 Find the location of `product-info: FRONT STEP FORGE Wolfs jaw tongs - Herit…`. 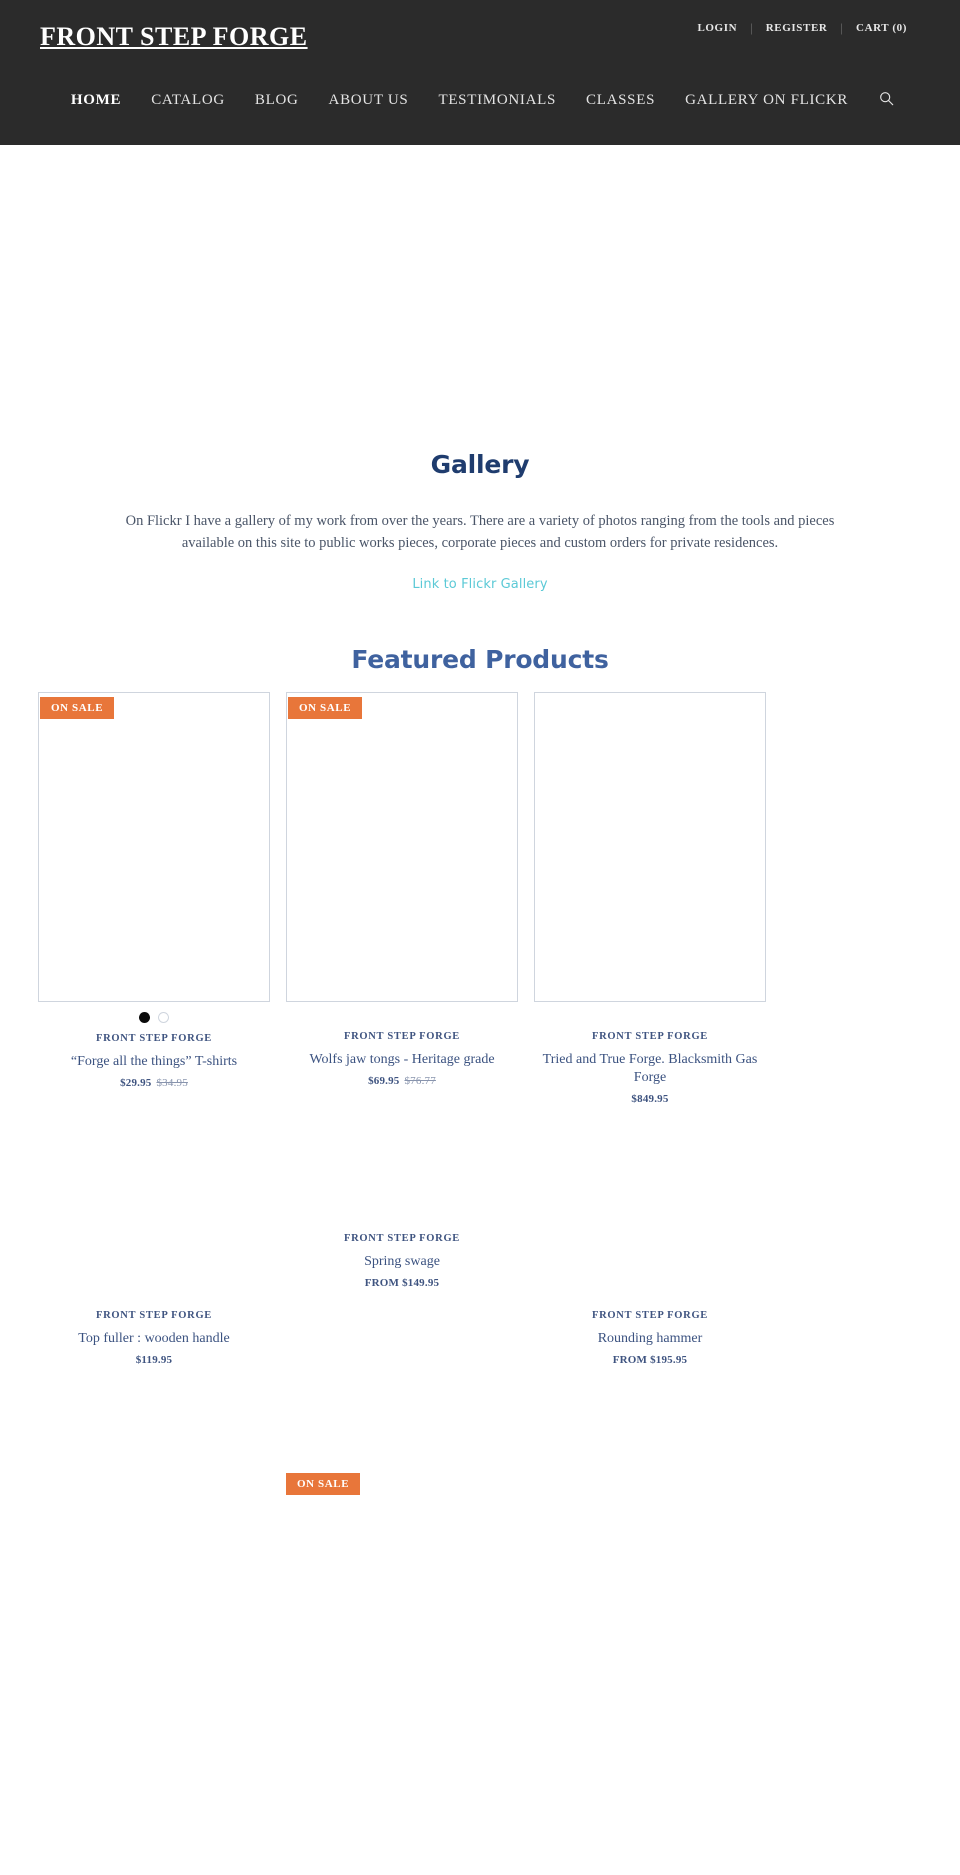

product-info: FRONT STEP FORGE Wolfs jaw tongs - Herit… is located at coordinates (402, 1058).